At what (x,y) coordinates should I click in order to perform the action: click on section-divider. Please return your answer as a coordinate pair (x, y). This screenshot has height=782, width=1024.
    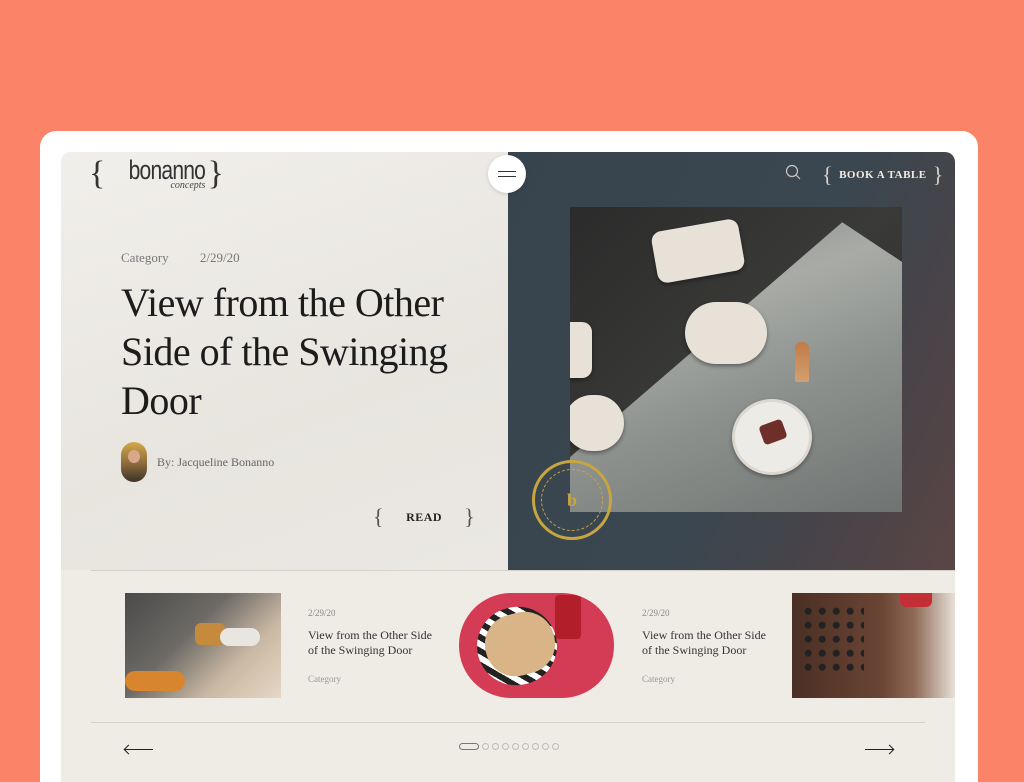
    Looking at the image, I should click on (523, 570).